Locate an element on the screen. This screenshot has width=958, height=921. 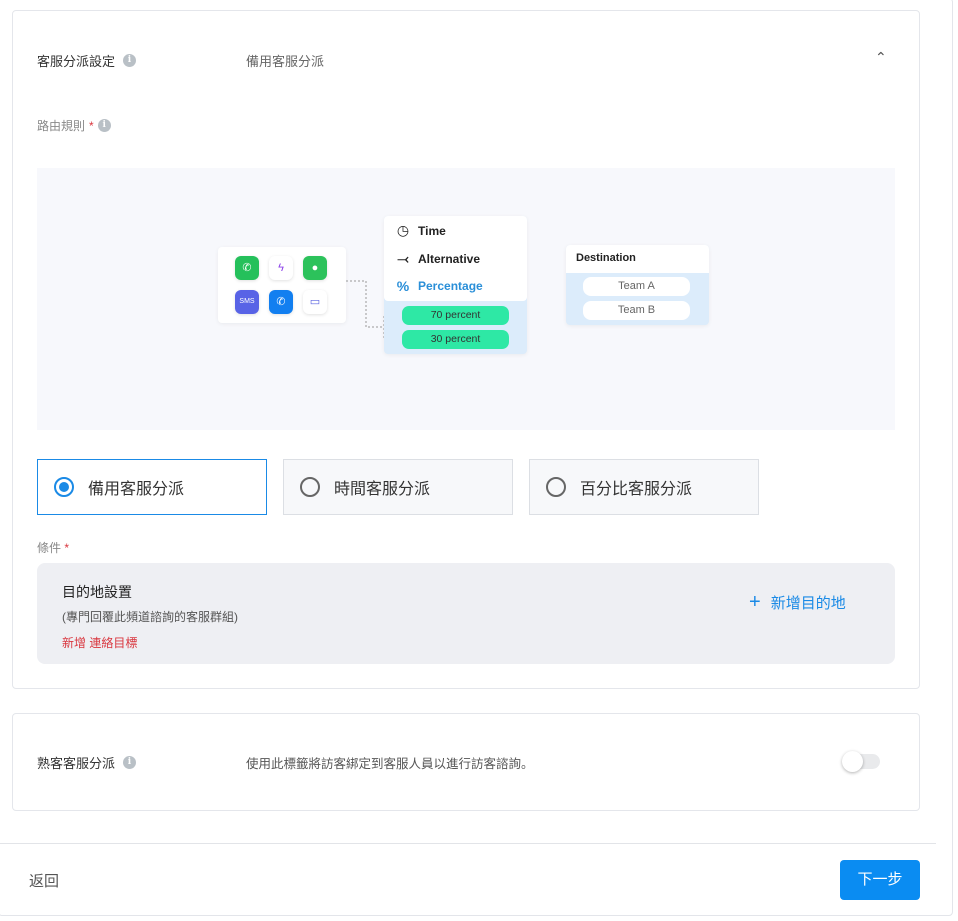
menu-item-alternative: ⤙ Alternative is located at coordinates (437, 258).